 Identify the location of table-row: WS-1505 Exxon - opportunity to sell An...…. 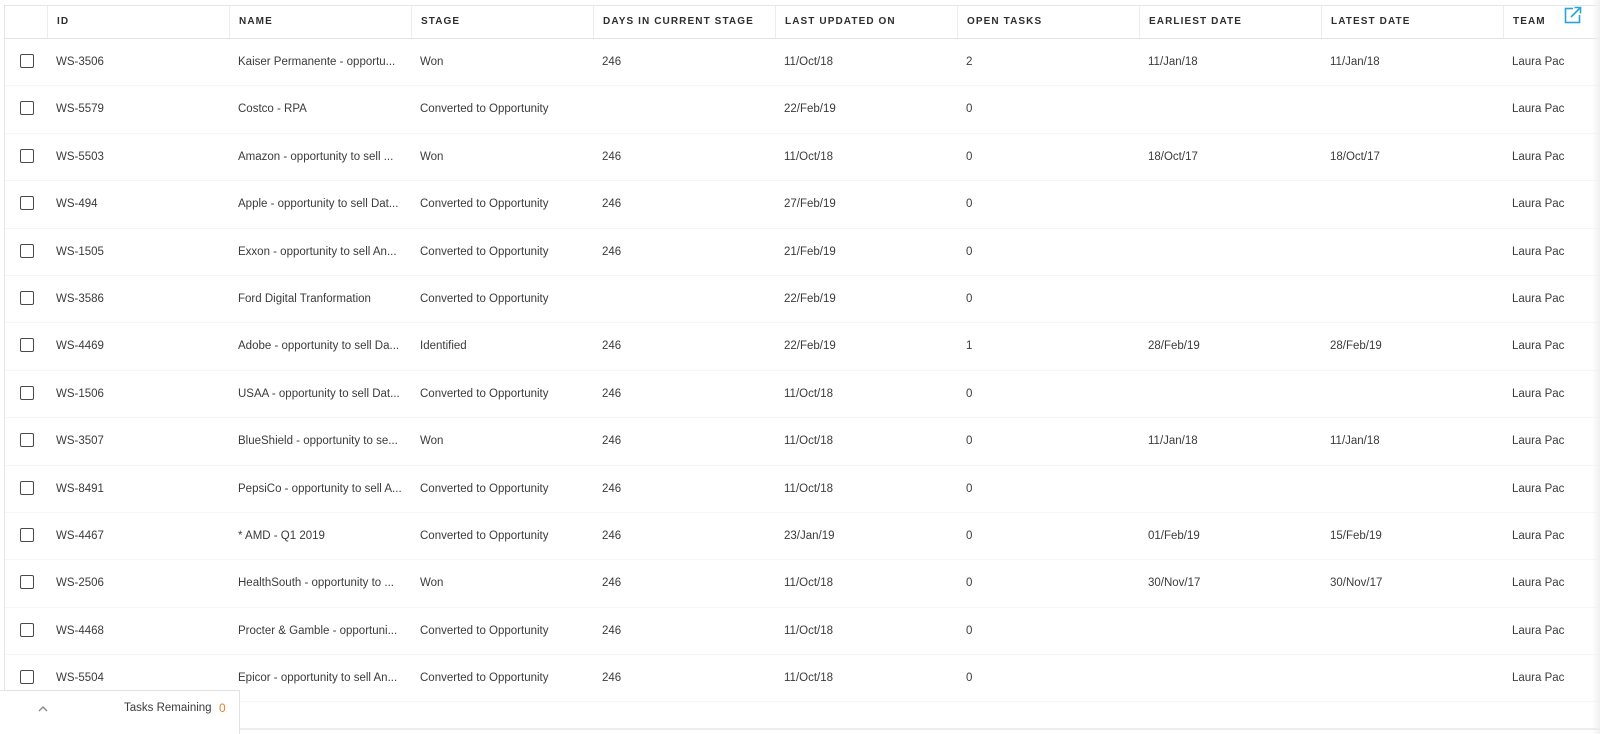
(802, 252).